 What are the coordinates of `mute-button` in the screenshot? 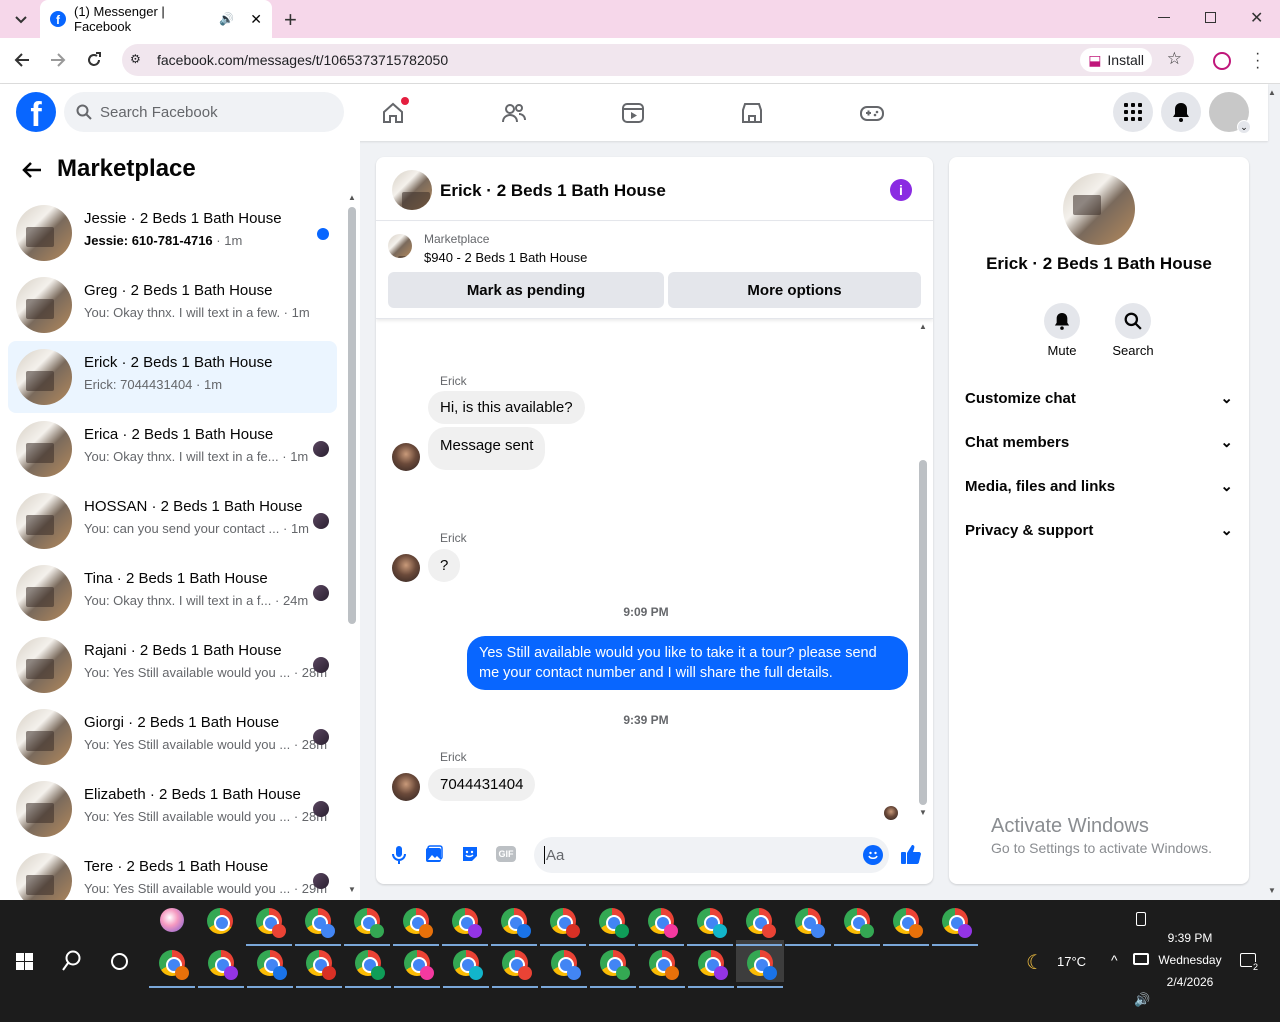 It's located at (1062, 321).